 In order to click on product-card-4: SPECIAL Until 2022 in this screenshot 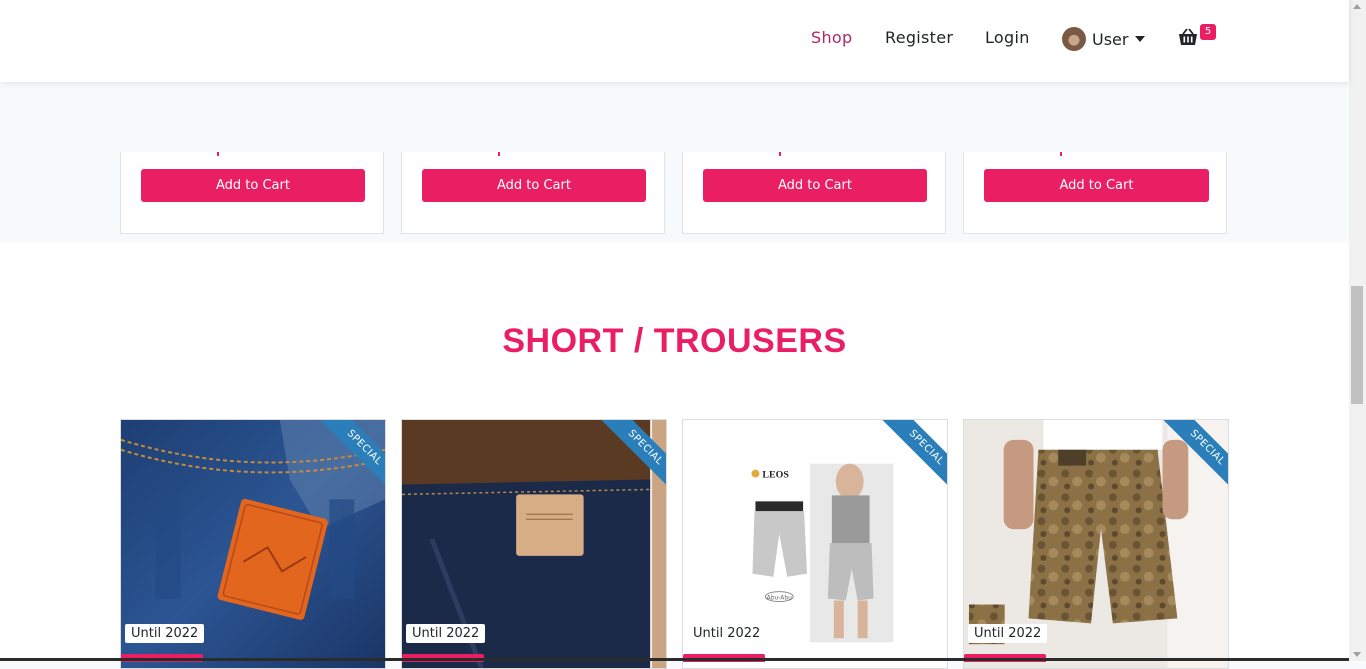, I will do `click(1096, 544)`.